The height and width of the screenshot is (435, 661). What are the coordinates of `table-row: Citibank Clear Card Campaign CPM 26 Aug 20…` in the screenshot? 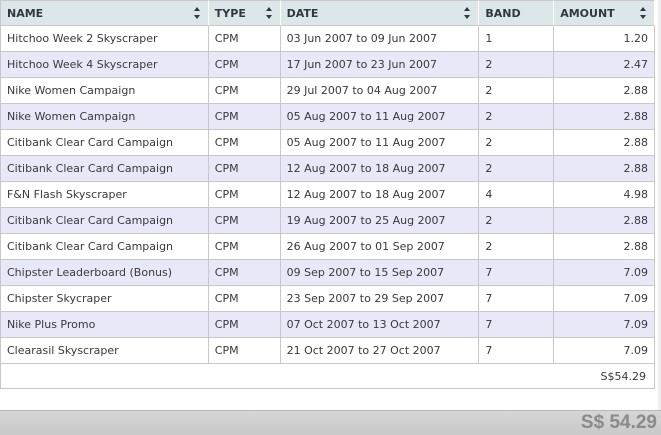 It's located at (328, 247).